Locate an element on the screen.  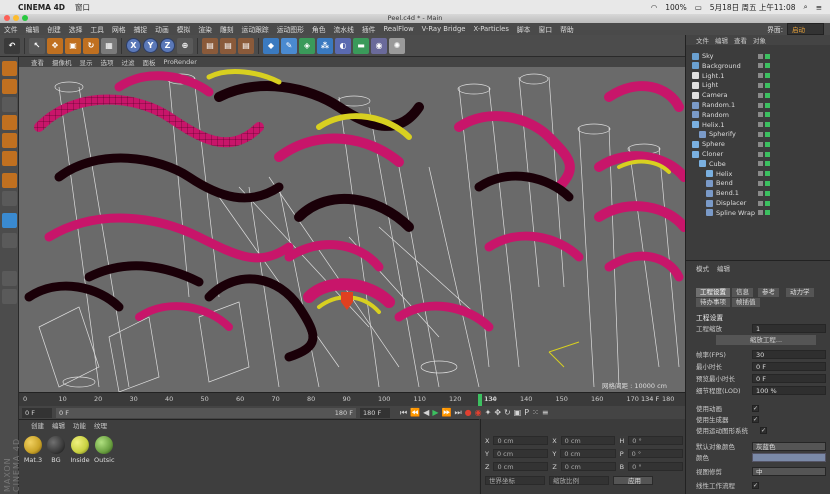
tweak-mode-icon is located at coordinates (9, 198).